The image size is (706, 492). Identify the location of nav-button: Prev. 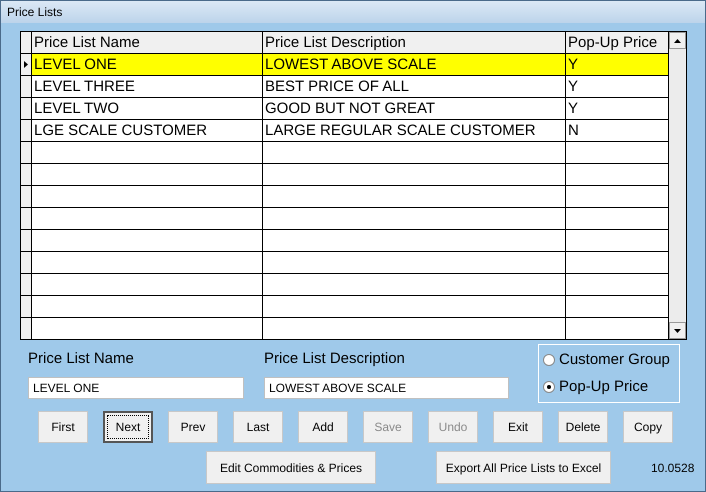
(193, 427).